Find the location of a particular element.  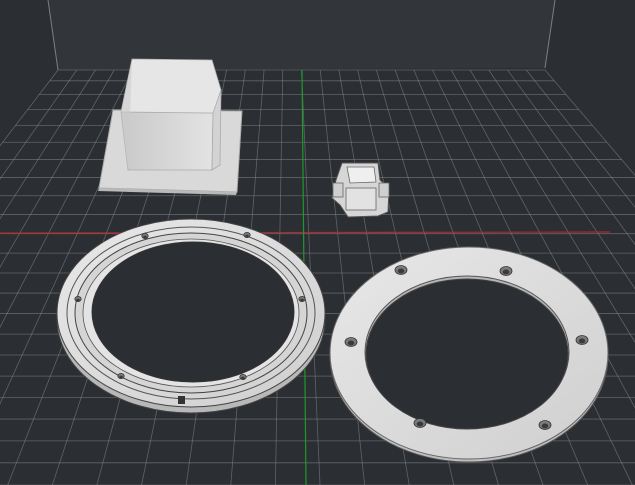

model-small-bracket is located at coordinates (360, 190).